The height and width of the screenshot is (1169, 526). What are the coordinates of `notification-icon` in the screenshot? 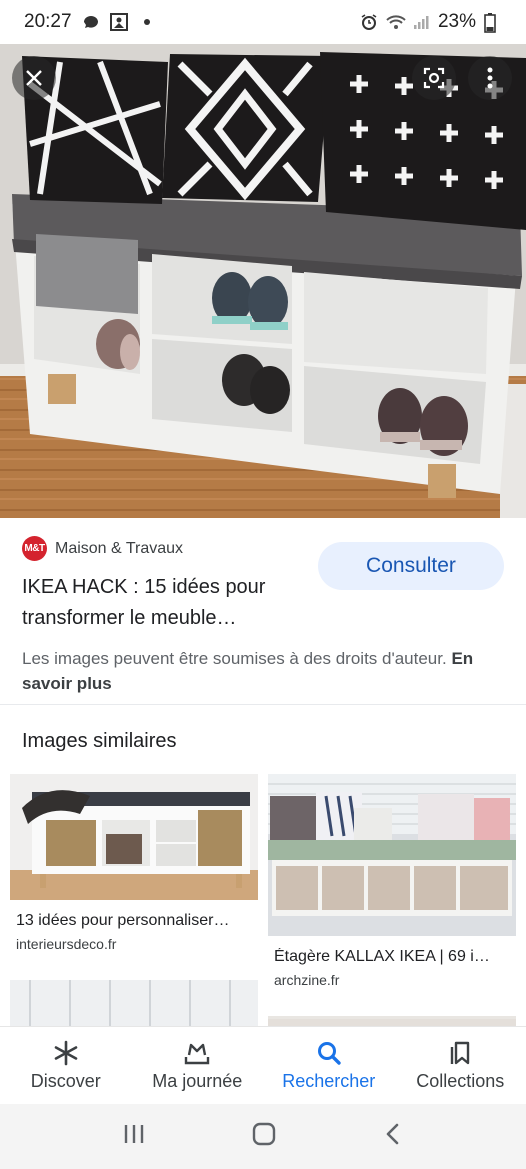 It's located at (91, 22).